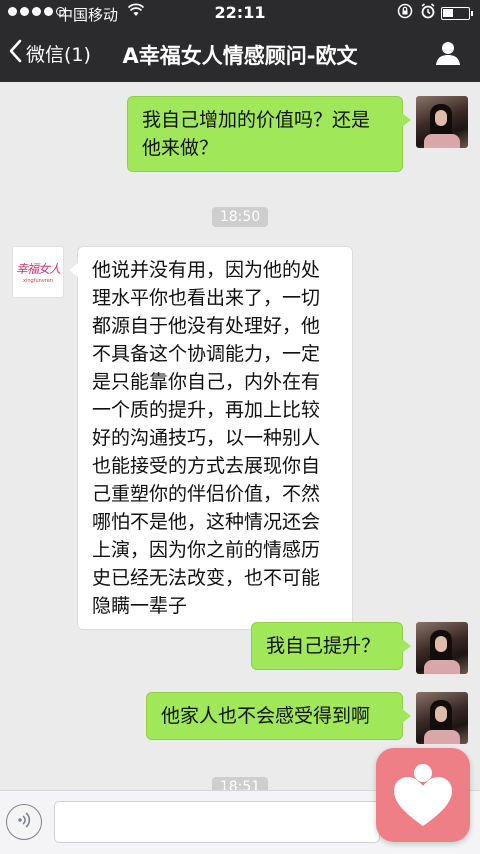  I want to click on outgoing-message: 他家人也不会感受得到啊, so click(278, 716).